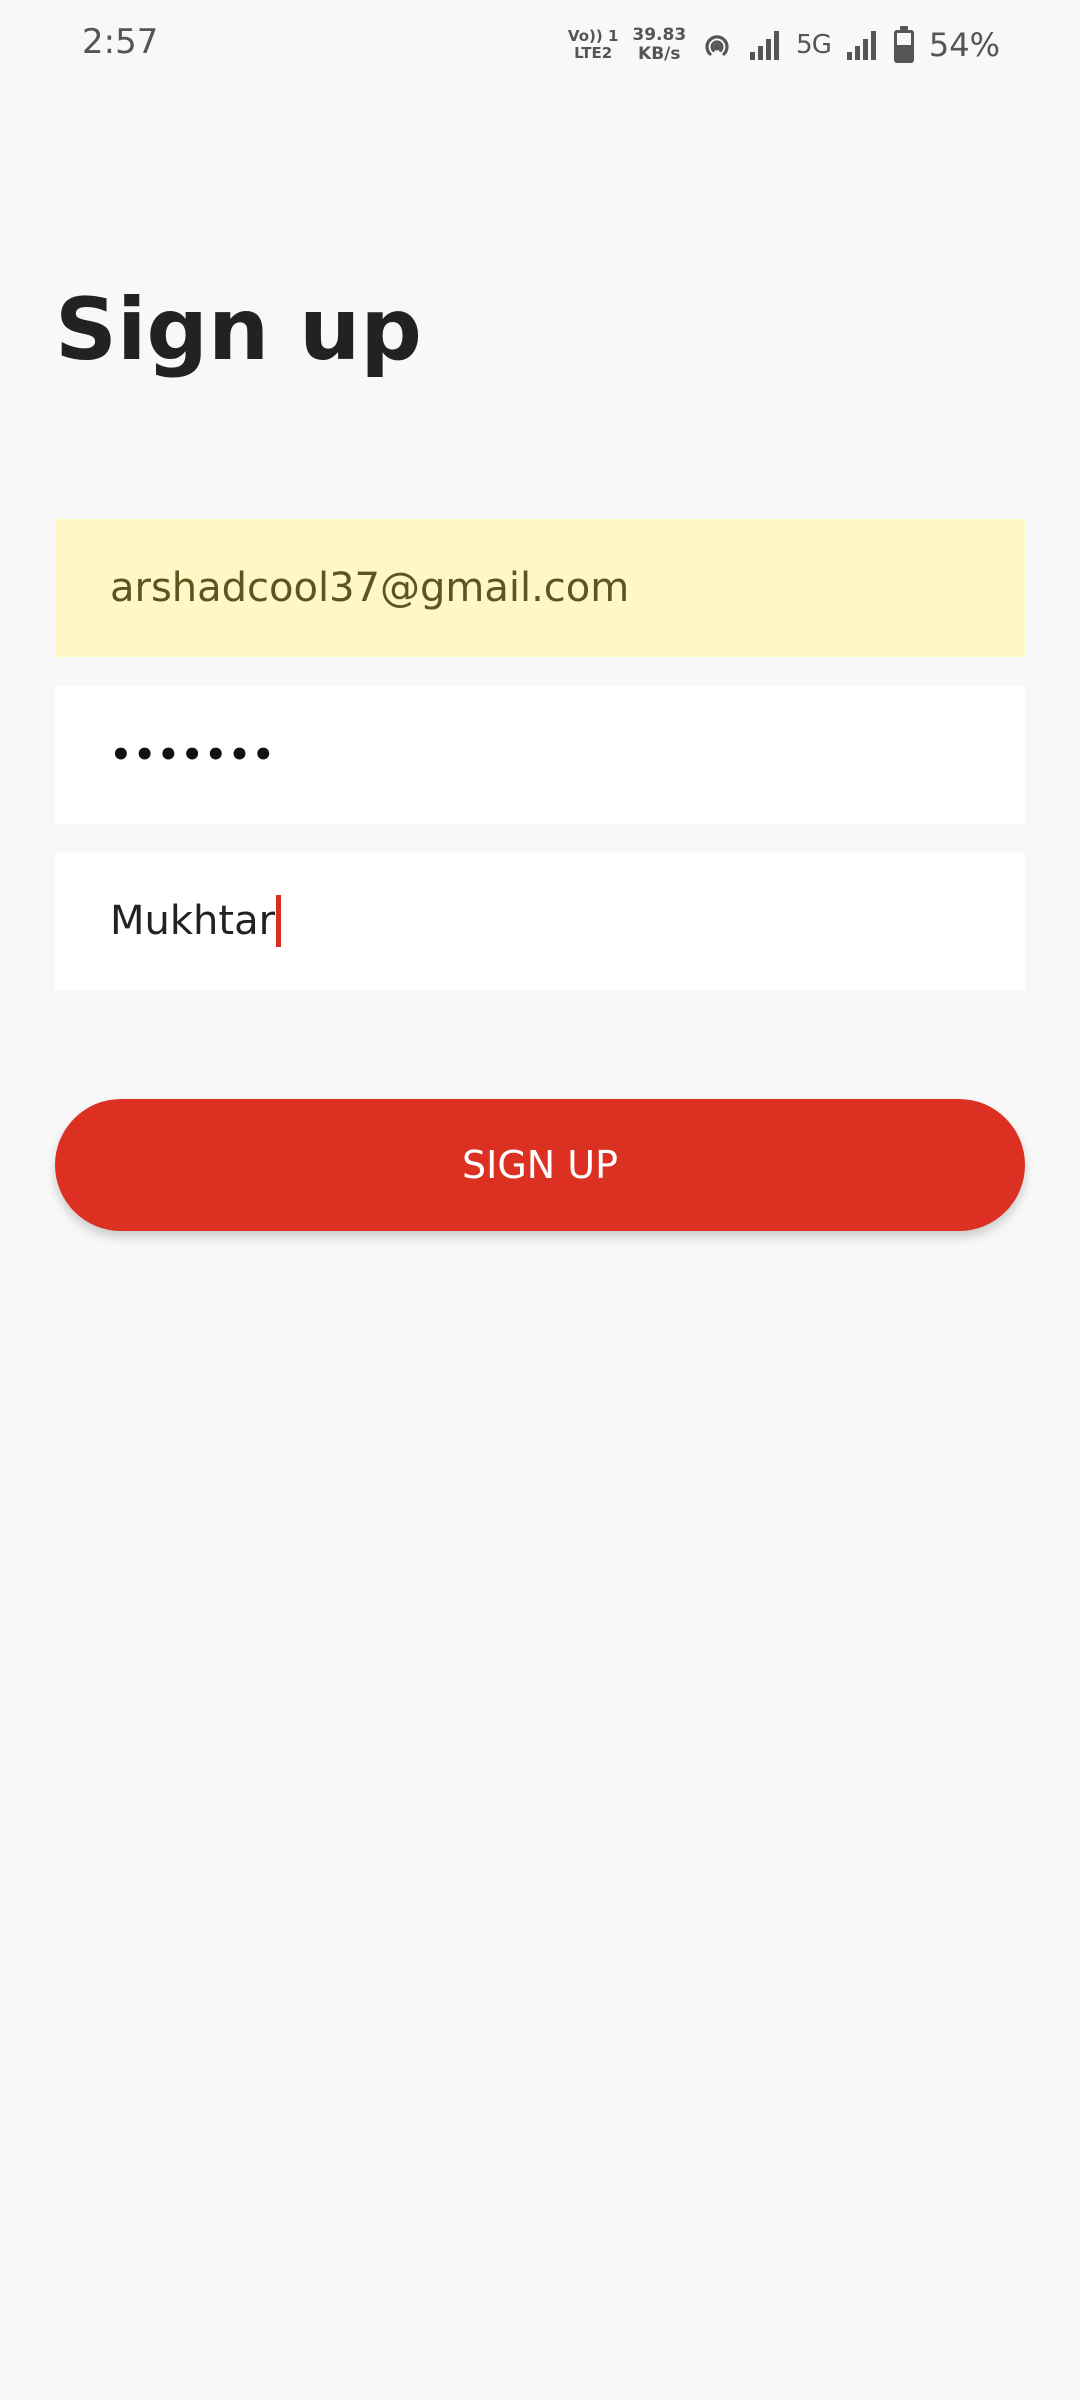 This screenshot has width=1080, height=2400. What do you see at coordinates (238, 330) in the screenshot?
I see `page-title: Sign up` at bounding box center [238, 330].